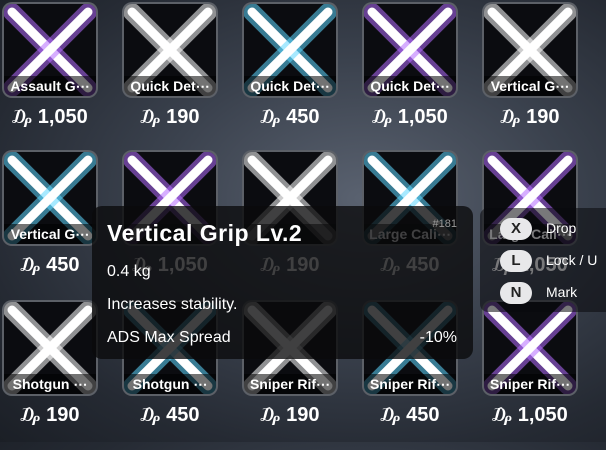 This screenshot has width=606, height=450. I want to click on tooltip-stat-name: ADS Max Spread, so click(169, 337).